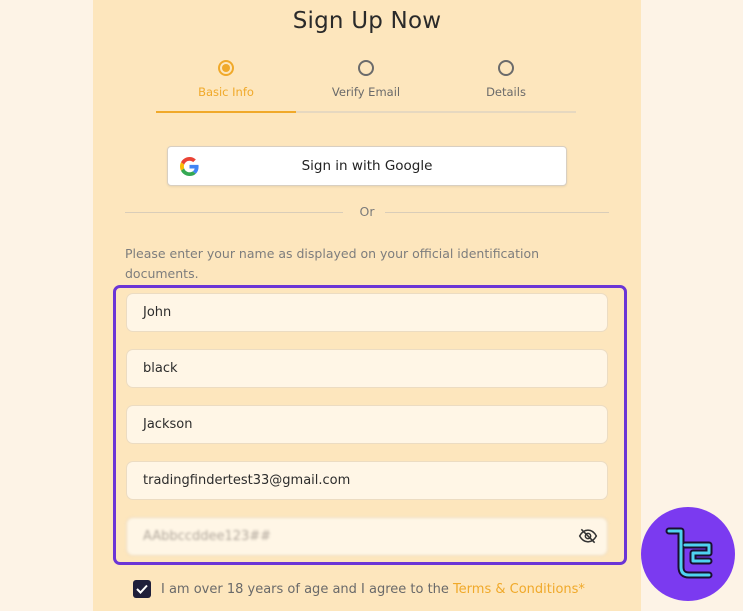 This screenshot has width=743, height=611. I want to click on signup-stepper: Basic Info Verify Email Details, so click(366, 88).